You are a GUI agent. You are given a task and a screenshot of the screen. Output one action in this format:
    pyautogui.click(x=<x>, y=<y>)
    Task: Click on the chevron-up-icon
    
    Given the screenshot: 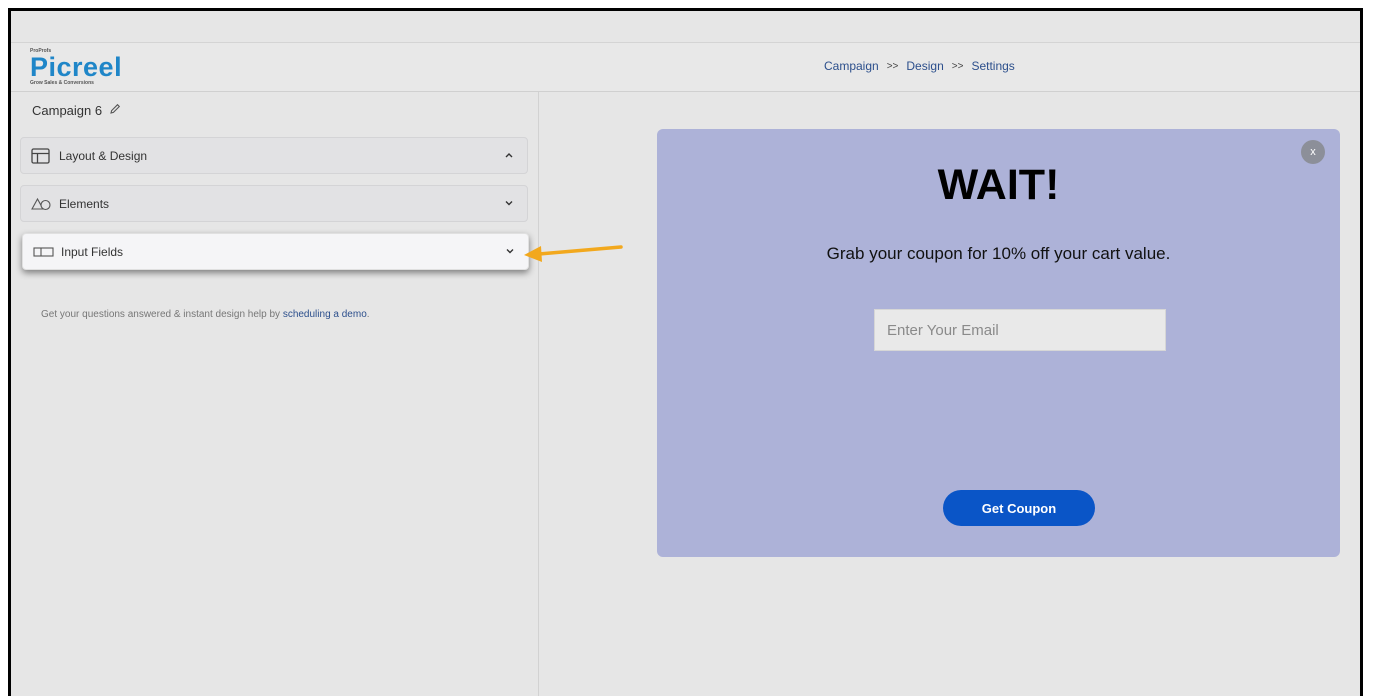 What is the action you would take?
    pyautogui.click(x=509, y=154)
    